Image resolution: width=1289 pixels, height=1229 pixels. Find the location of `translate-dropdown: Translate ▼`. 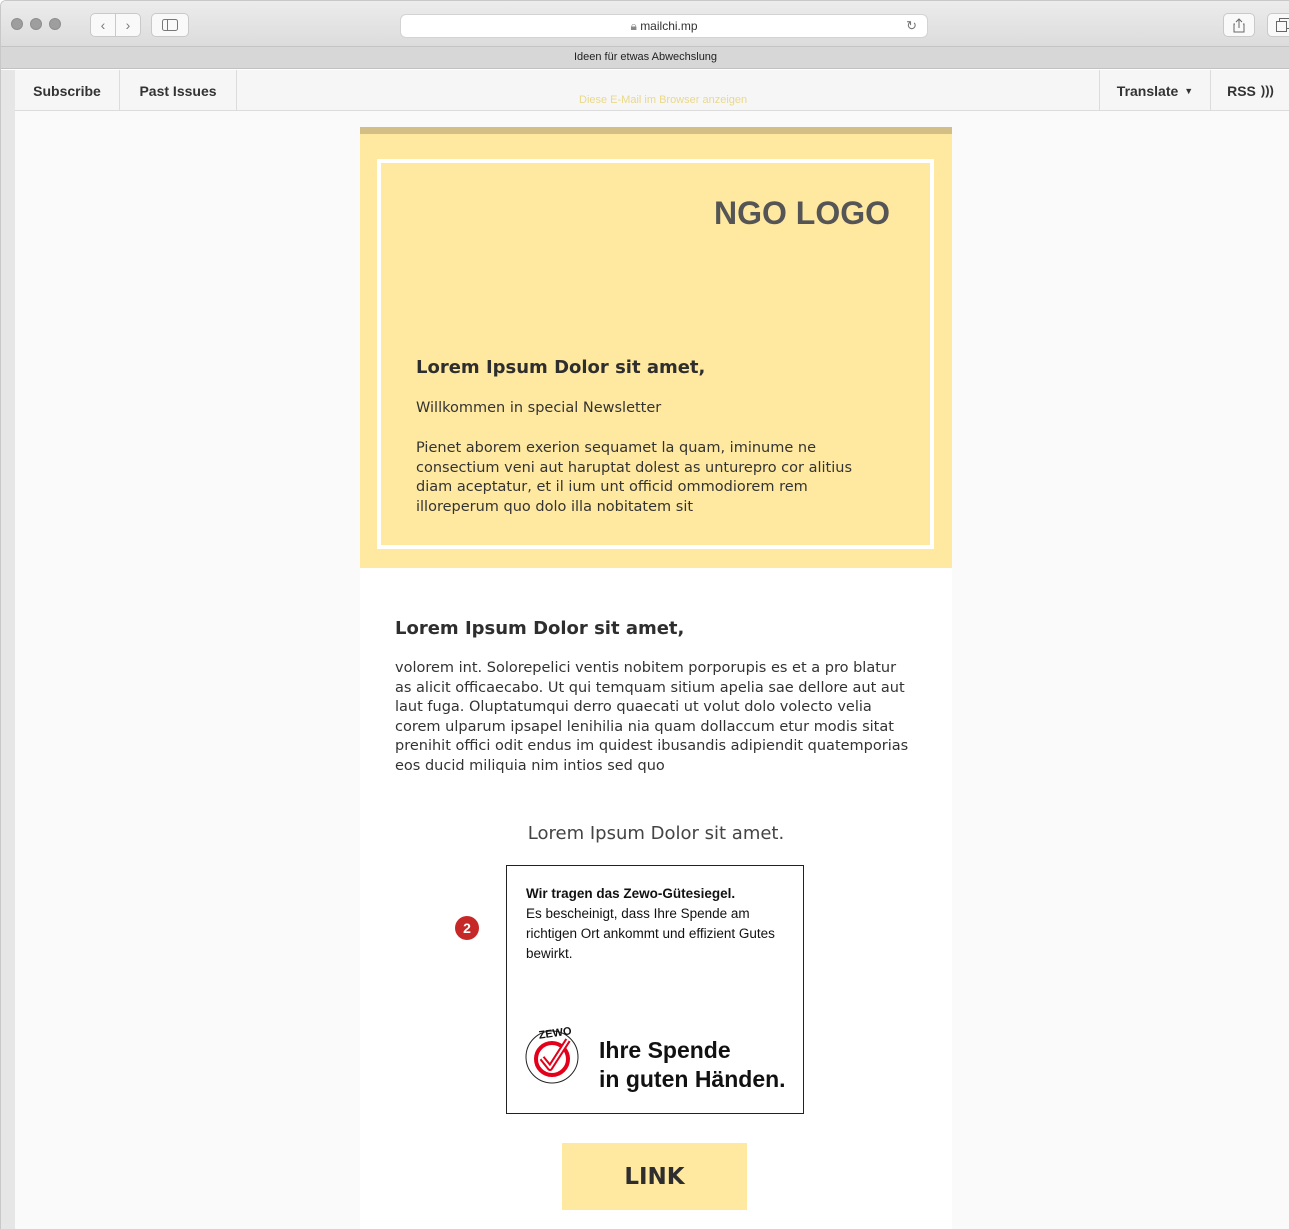

translate-dropdown: Translate ▼ is located at coordinates (1154, 90).